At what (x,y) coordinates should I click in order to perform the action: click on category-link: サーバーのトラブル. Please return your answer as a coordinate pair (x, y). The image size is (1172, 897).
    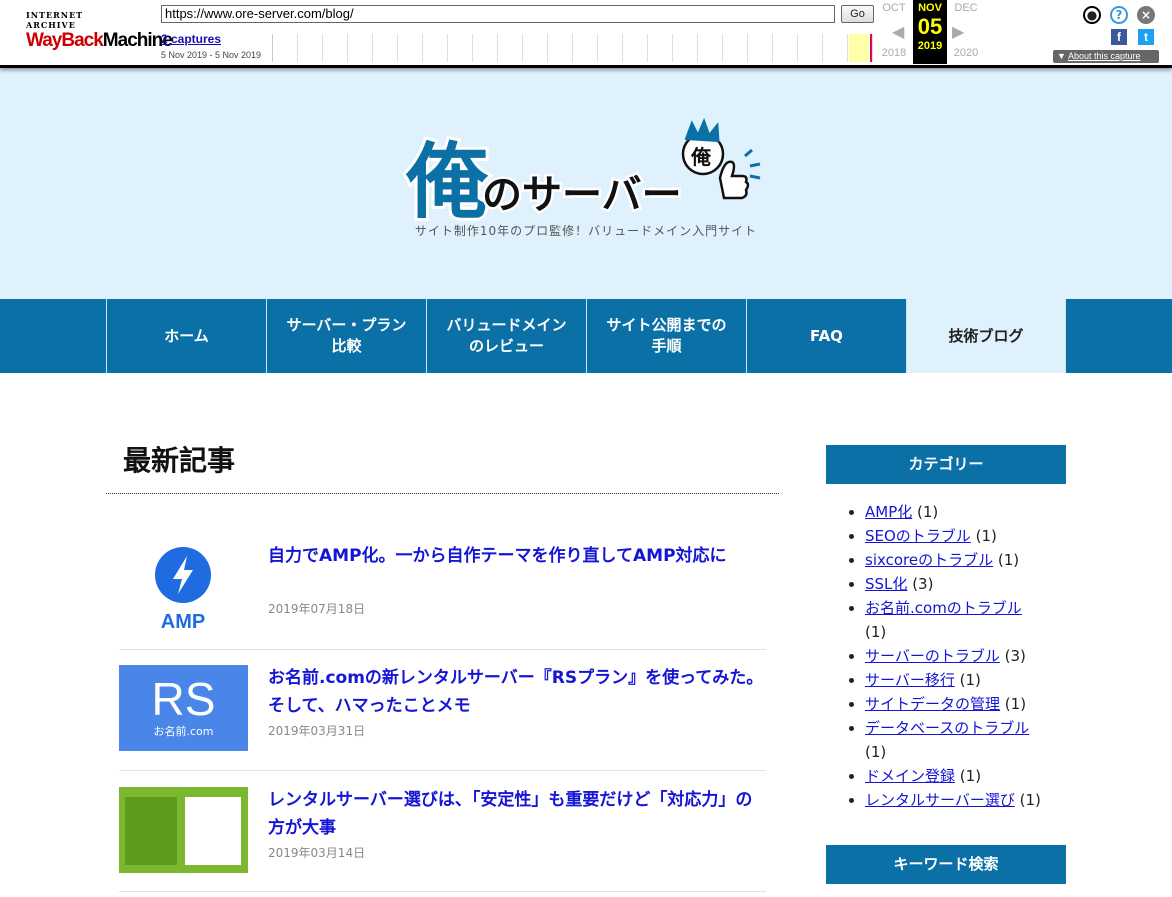
    Looking at the image, I should click on (932, 656).